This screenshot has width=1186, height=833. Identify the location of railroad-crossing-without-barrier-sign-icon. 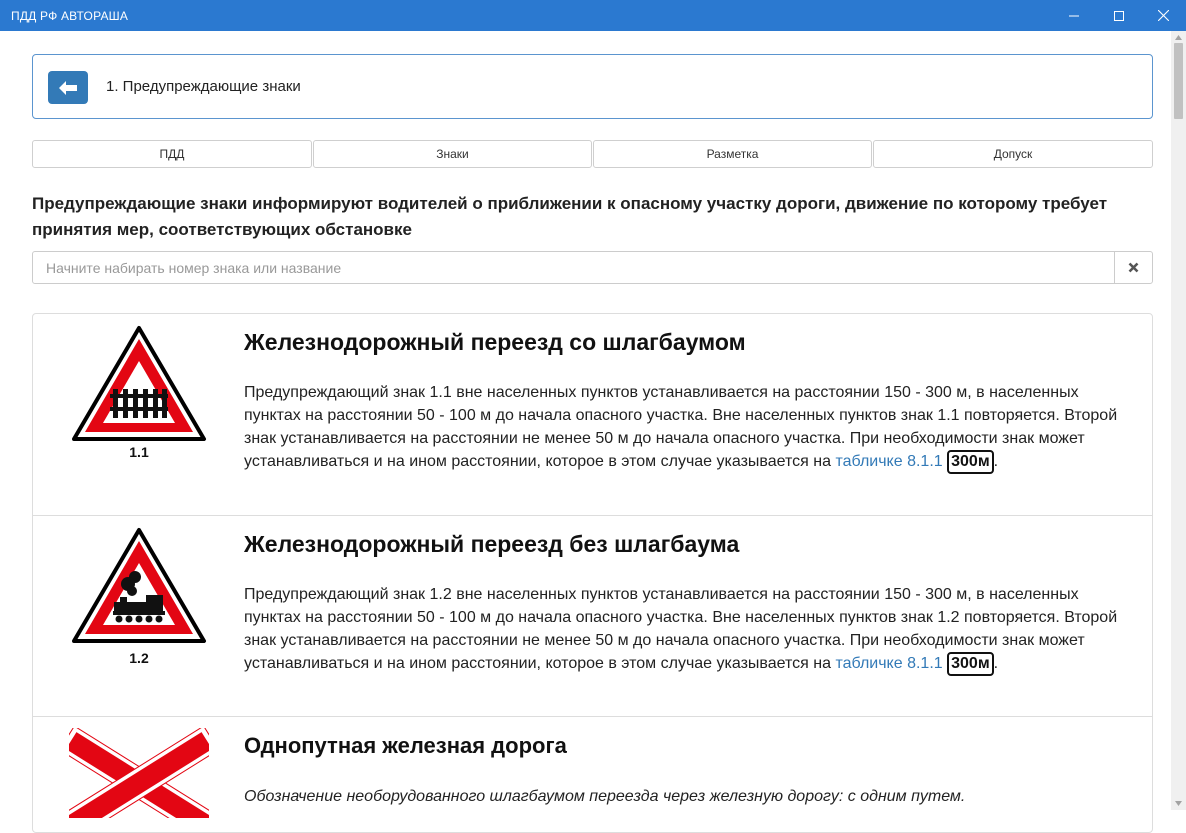
(139, 585).